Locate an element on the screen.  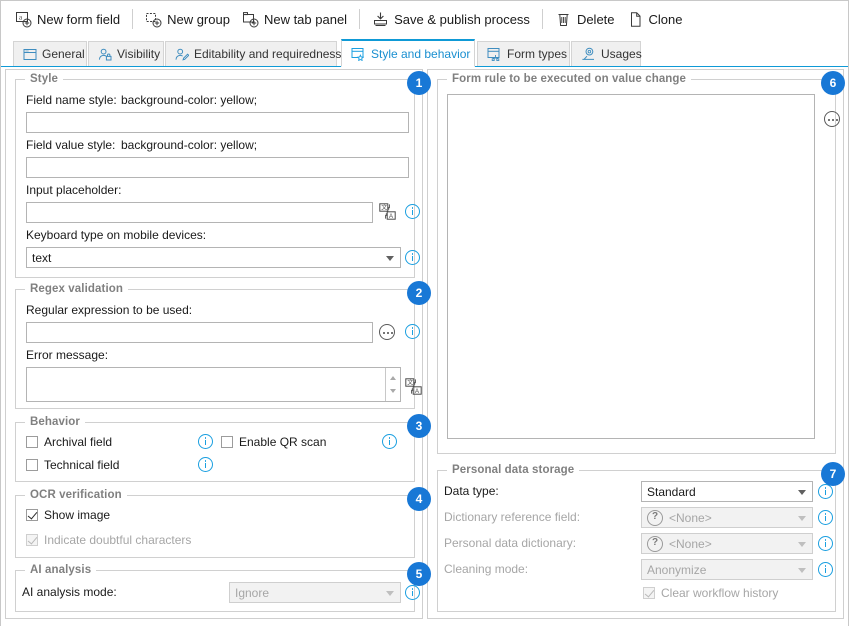
delete-label: Delete is located at coordinates (595, 19).